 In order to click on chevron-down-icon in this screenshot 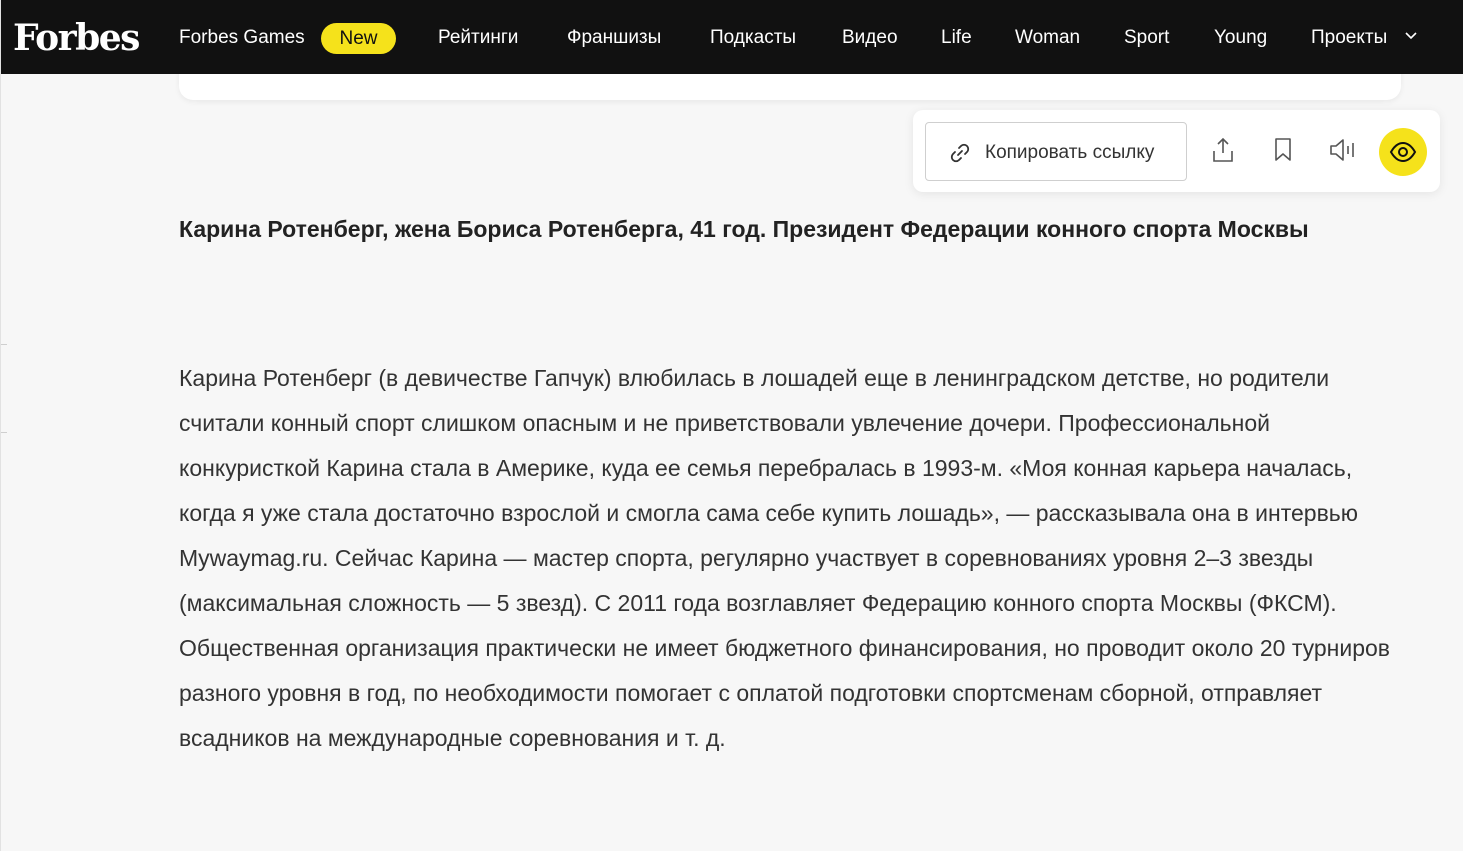, I will do `click(1411, 36)`.